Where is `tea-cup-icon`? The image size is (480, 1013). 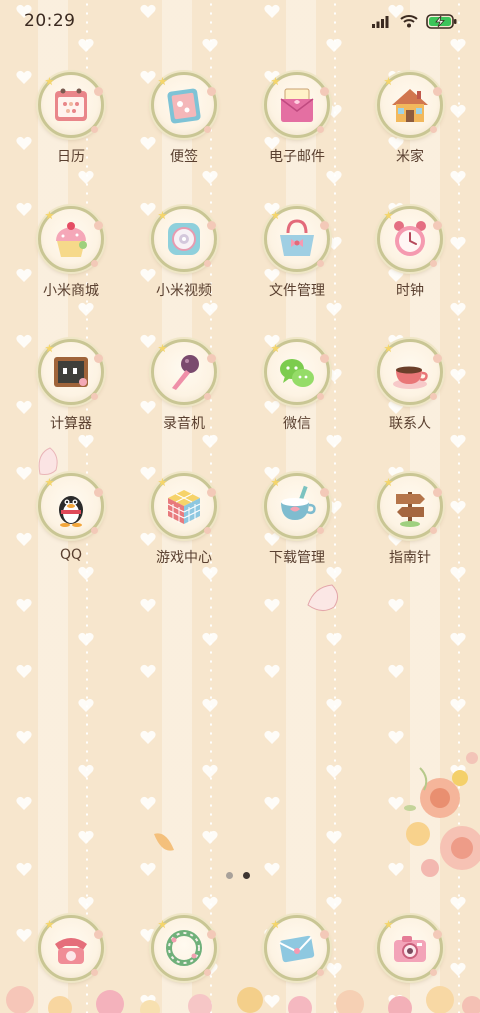 tea-cup-icon is located at coordinates (297, 506).